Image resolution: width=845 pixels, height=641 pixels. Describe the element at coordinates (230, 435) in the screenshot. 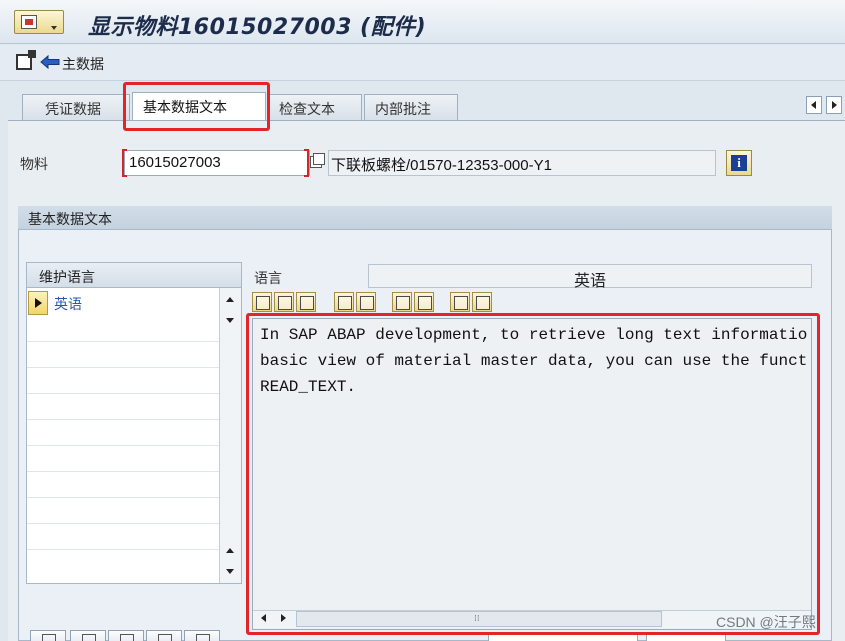

I see `language-list-scrollbar` at that location.